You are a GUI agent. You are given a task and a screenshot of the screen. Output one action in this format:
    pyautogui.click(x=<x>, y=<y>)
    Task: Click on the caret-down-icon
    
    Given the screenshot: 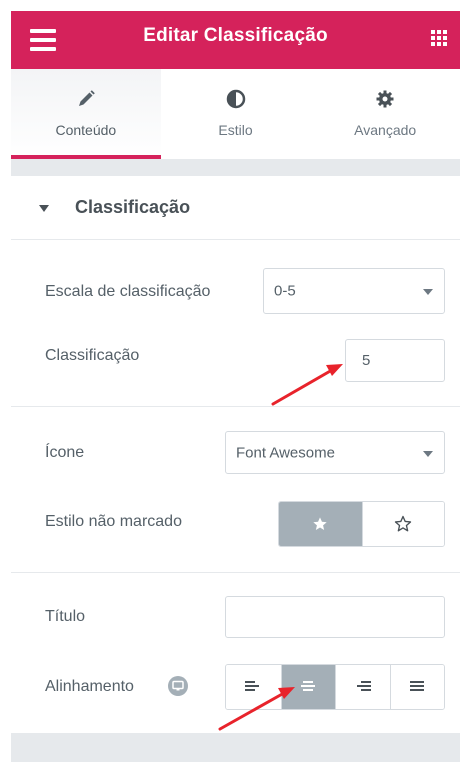 What is the action you would take?
    pyautogui.click(x=44, y=208)
    